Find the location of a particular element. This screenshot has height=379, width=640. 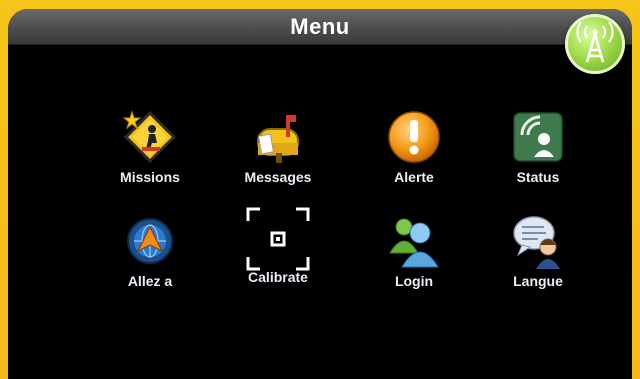

menu-item-label: Missions is located at coordinates (150, 177).